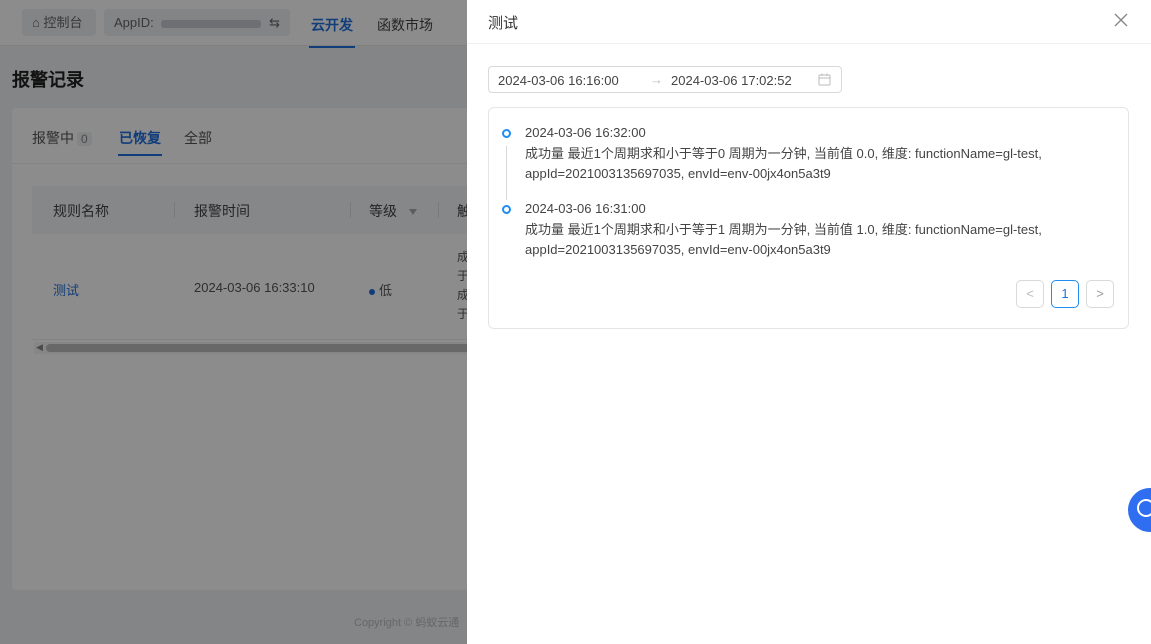 The image size is (1151, 644). I want to click on drawer-header: 测试, so click(809, 22).